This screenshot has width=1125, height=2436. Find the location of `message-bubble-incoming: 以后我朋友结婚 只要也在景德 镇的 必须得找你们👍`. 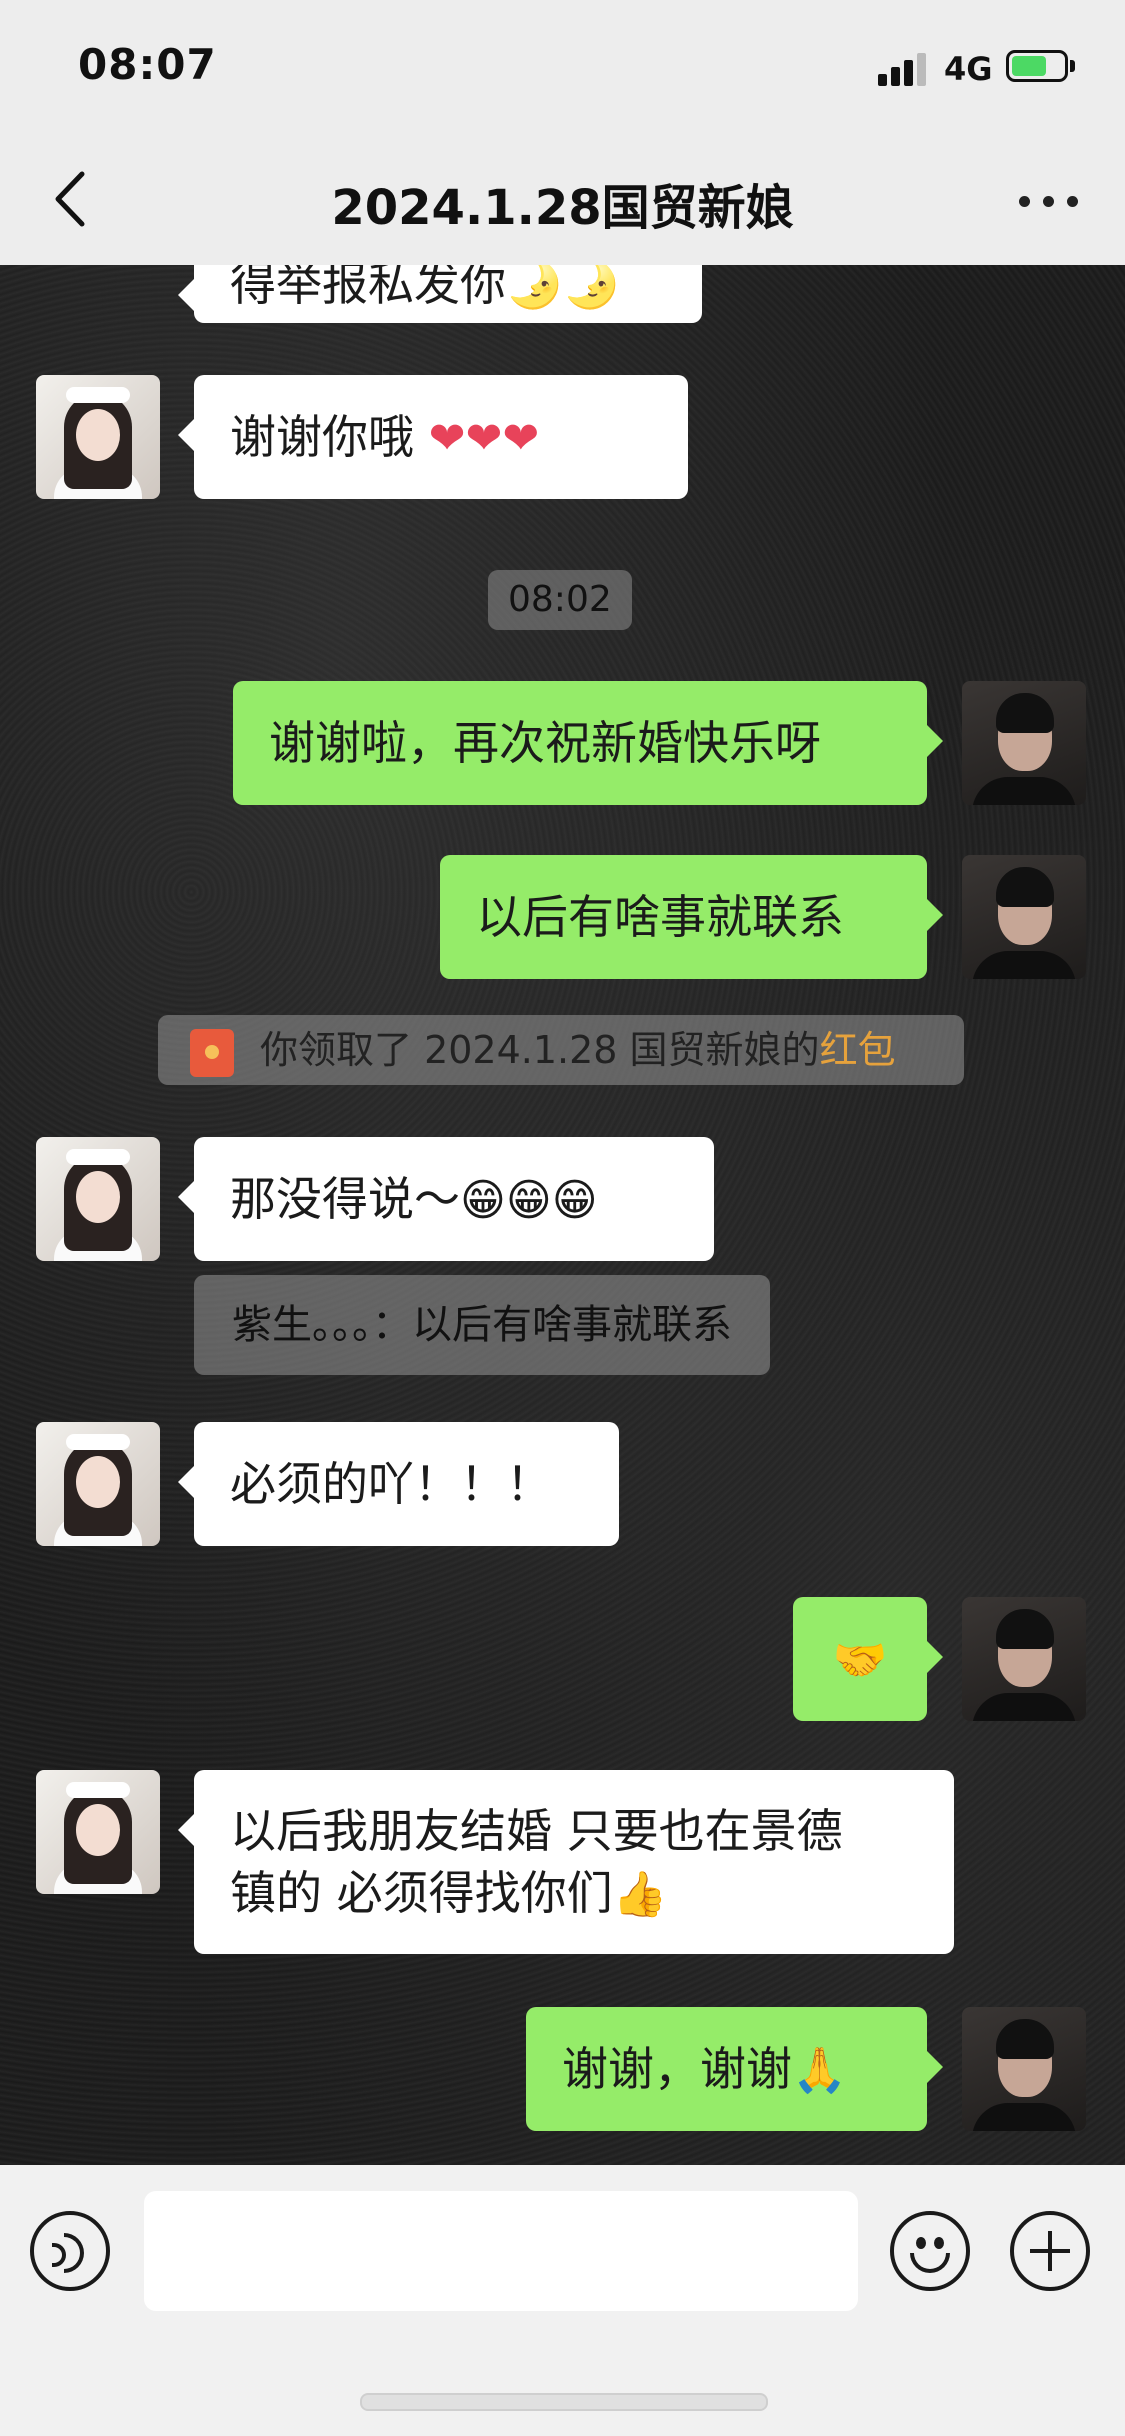

message-bubble-incoming: 以后我朋友结婚 只要也在景德 镇的 必须得找你们👍 is located at coordinates (566, 1862).